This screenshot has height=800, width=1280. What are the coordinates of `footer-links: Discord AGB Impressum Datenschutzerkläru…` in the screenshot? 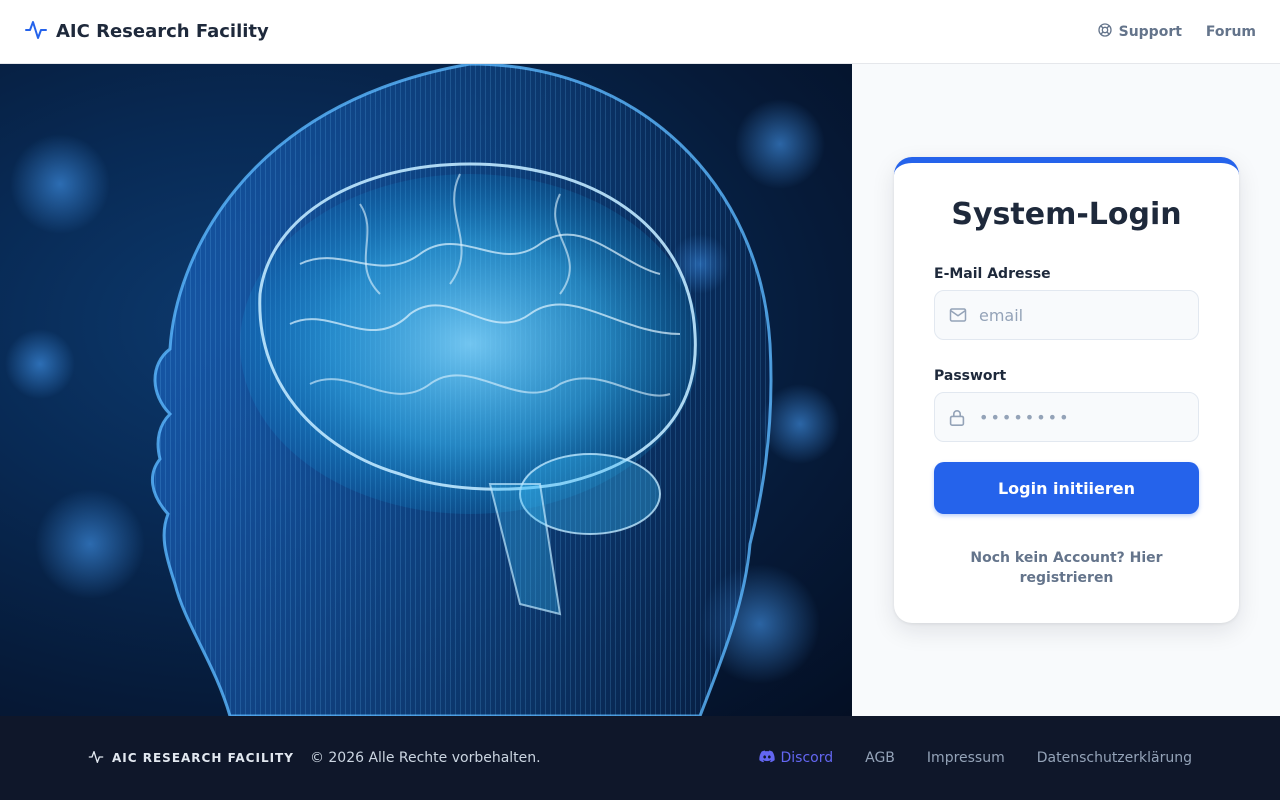 It's located at (975, 758).